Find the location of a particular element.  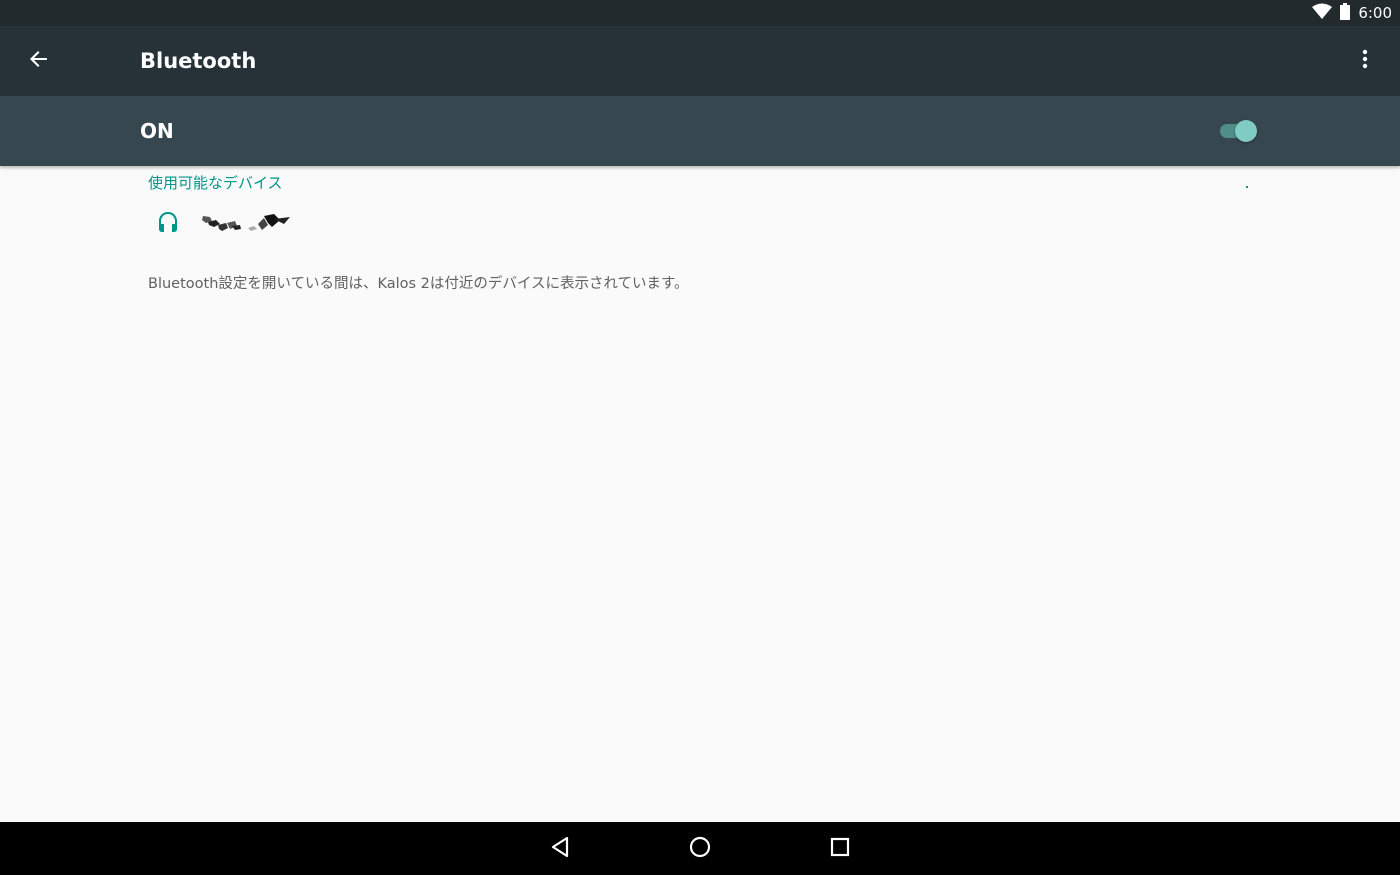

status-icons: 6:00 is located at coordinates (1352, 13).